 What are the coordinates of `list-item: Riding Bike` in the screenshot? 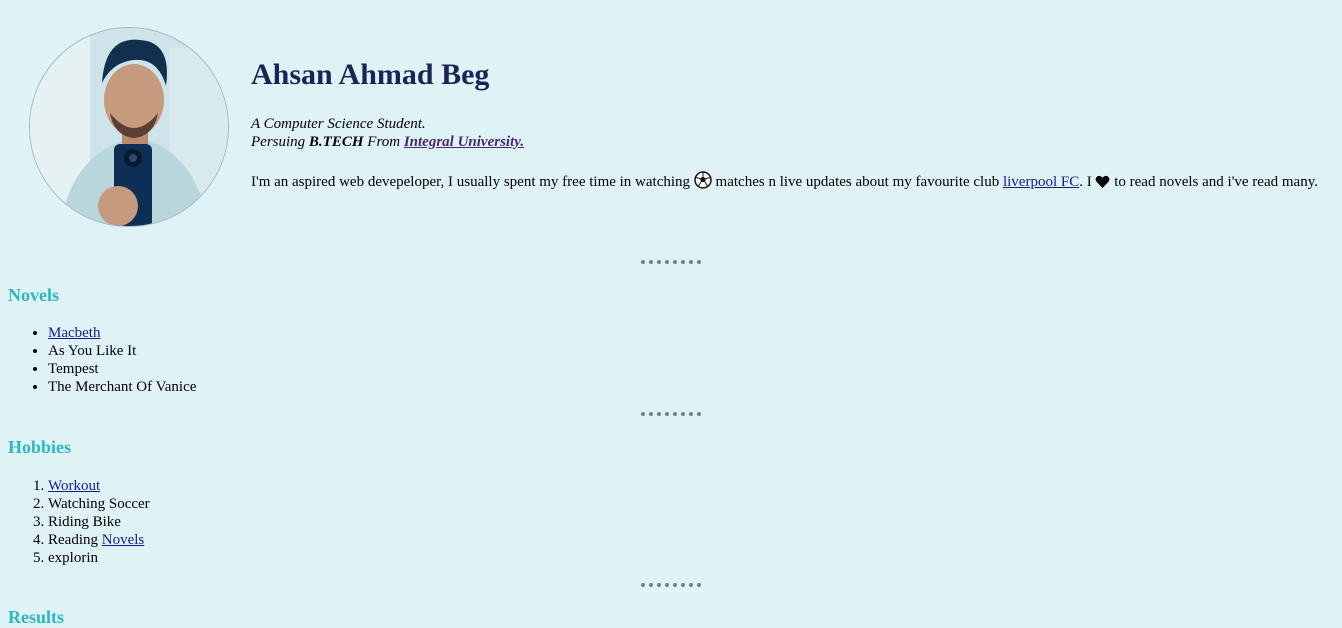 It's located at (99, 522).